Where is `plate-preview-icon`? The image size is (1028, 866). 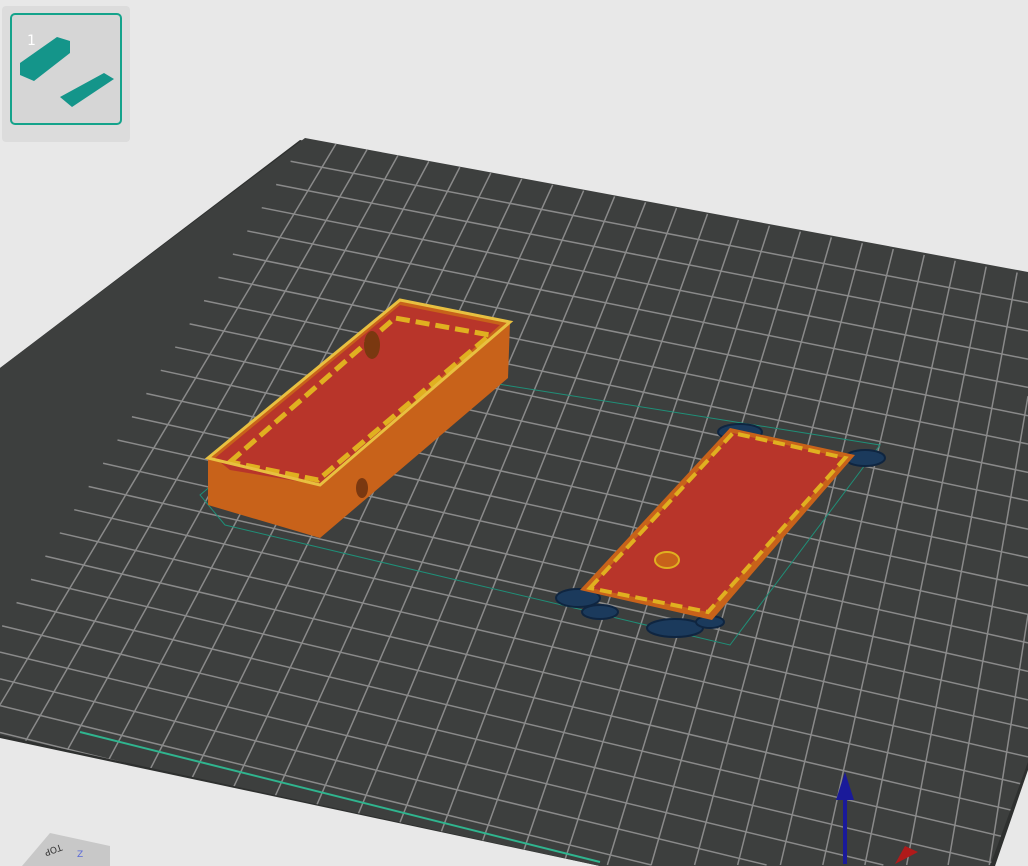 plate-preview-icon is located at coordinates (67, 72).